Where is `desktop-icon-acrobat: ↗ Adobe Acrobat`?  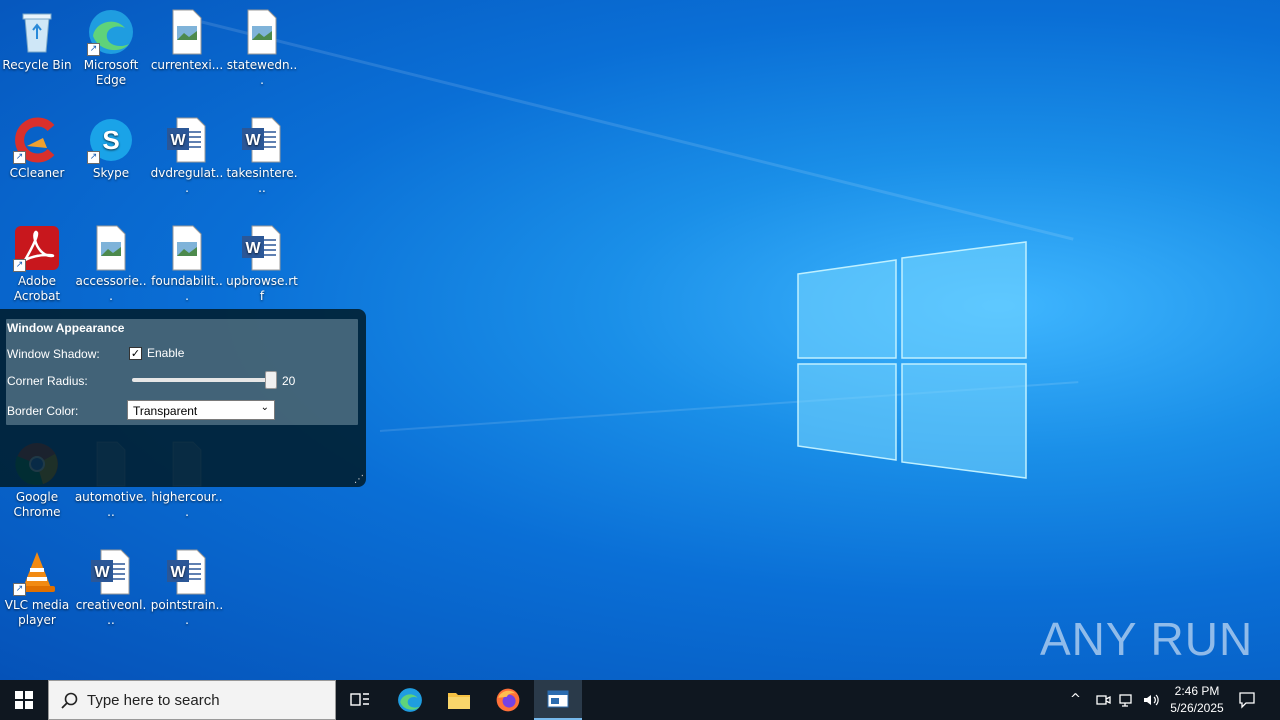
desktop-icon-acrobat: ↗ Adobe Acrobat is located at coordinates (37, 264).